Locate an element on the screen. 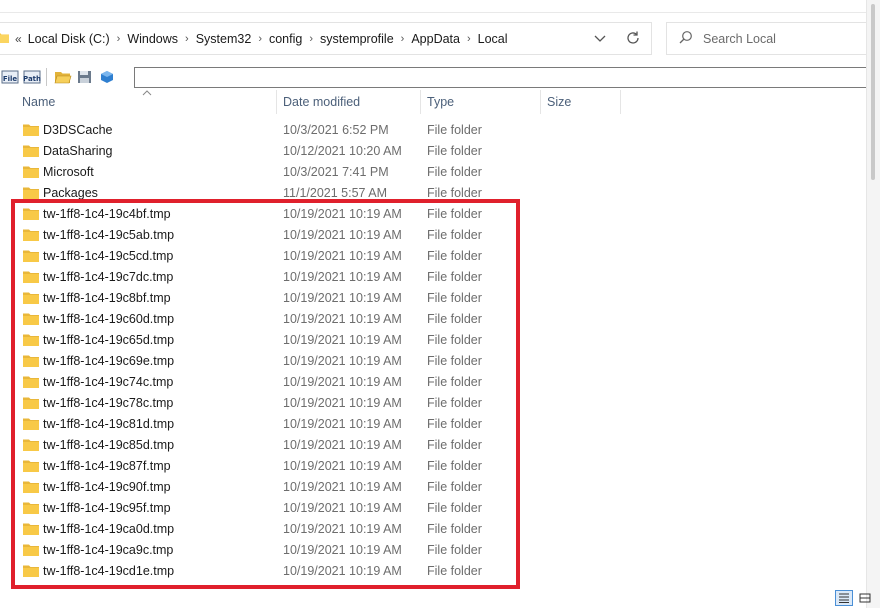 Image resolution: width=880 pixels, height=608 pixels. chevron-down-icon is located at coordinates (600, 38).